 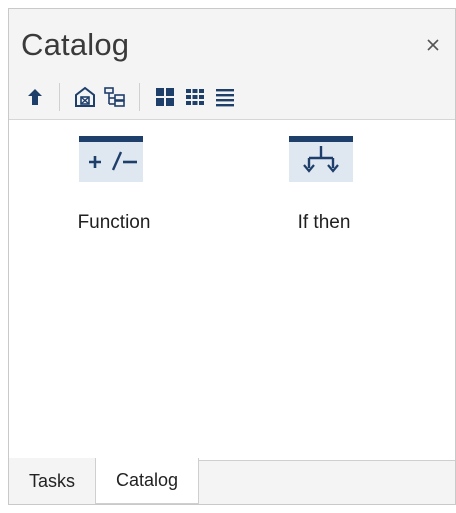 I want to click on up-arrow-icon, so click(x=35, y=97).